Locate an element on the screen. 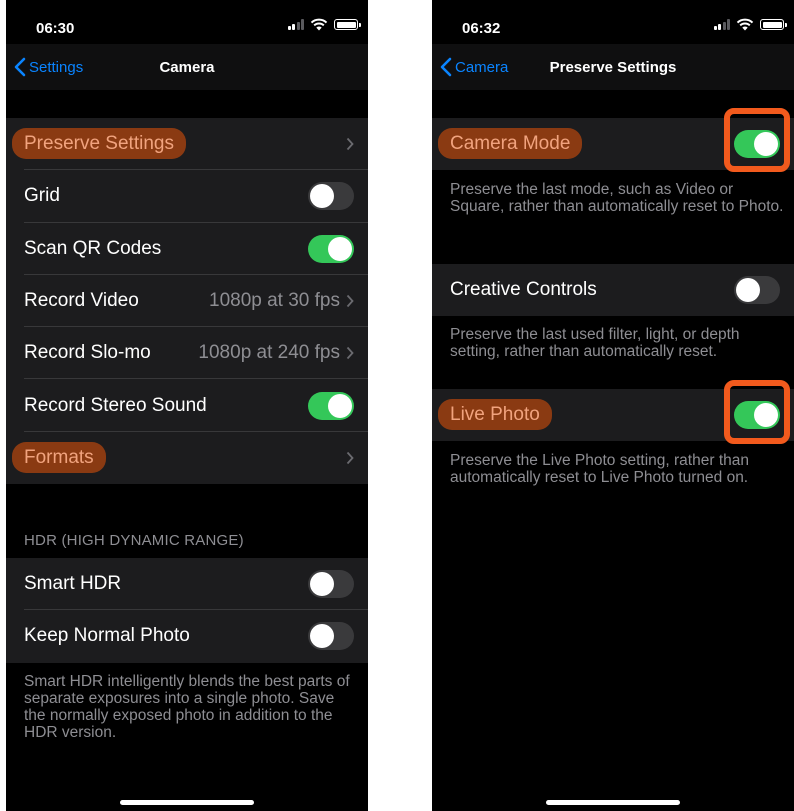 This screenshot has height=811, width=794. live-photo-annotation-box is located at coordinates (757, 412).